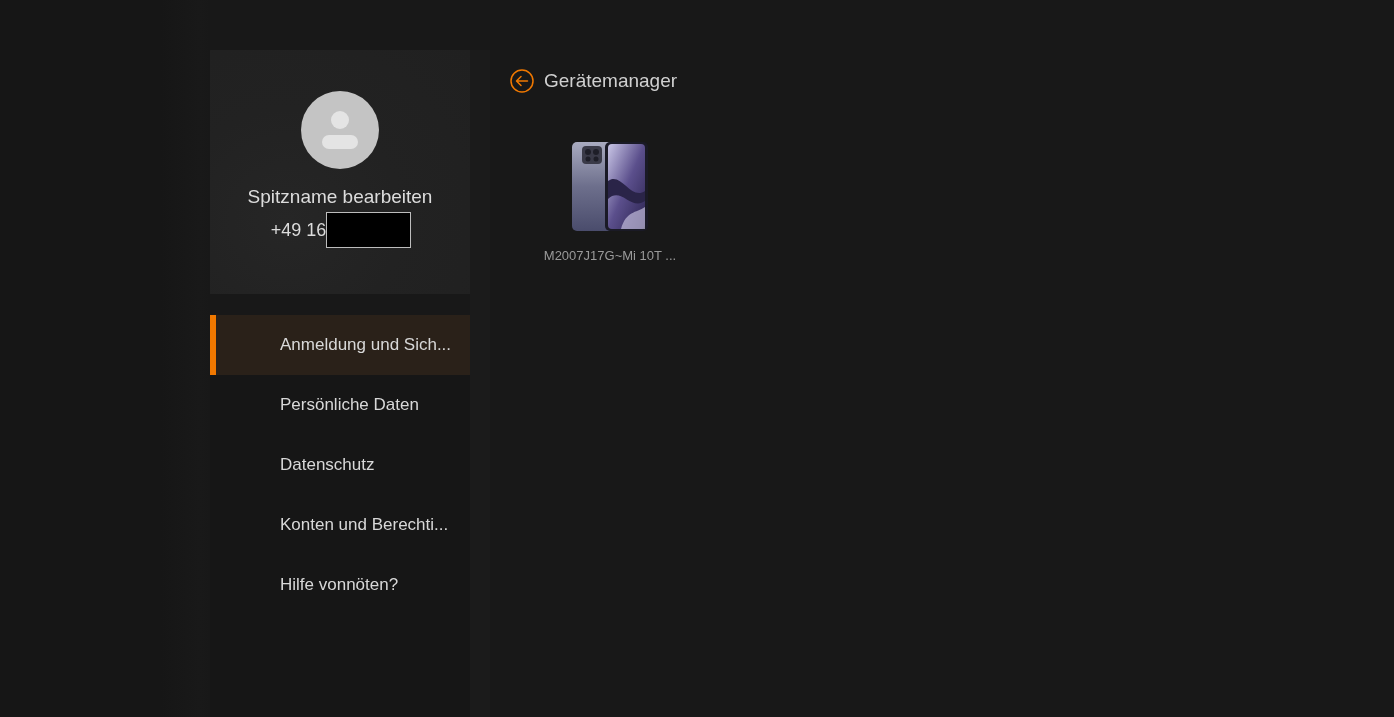  I want to click on page-title: Gerätemanager, so click(611, 81).